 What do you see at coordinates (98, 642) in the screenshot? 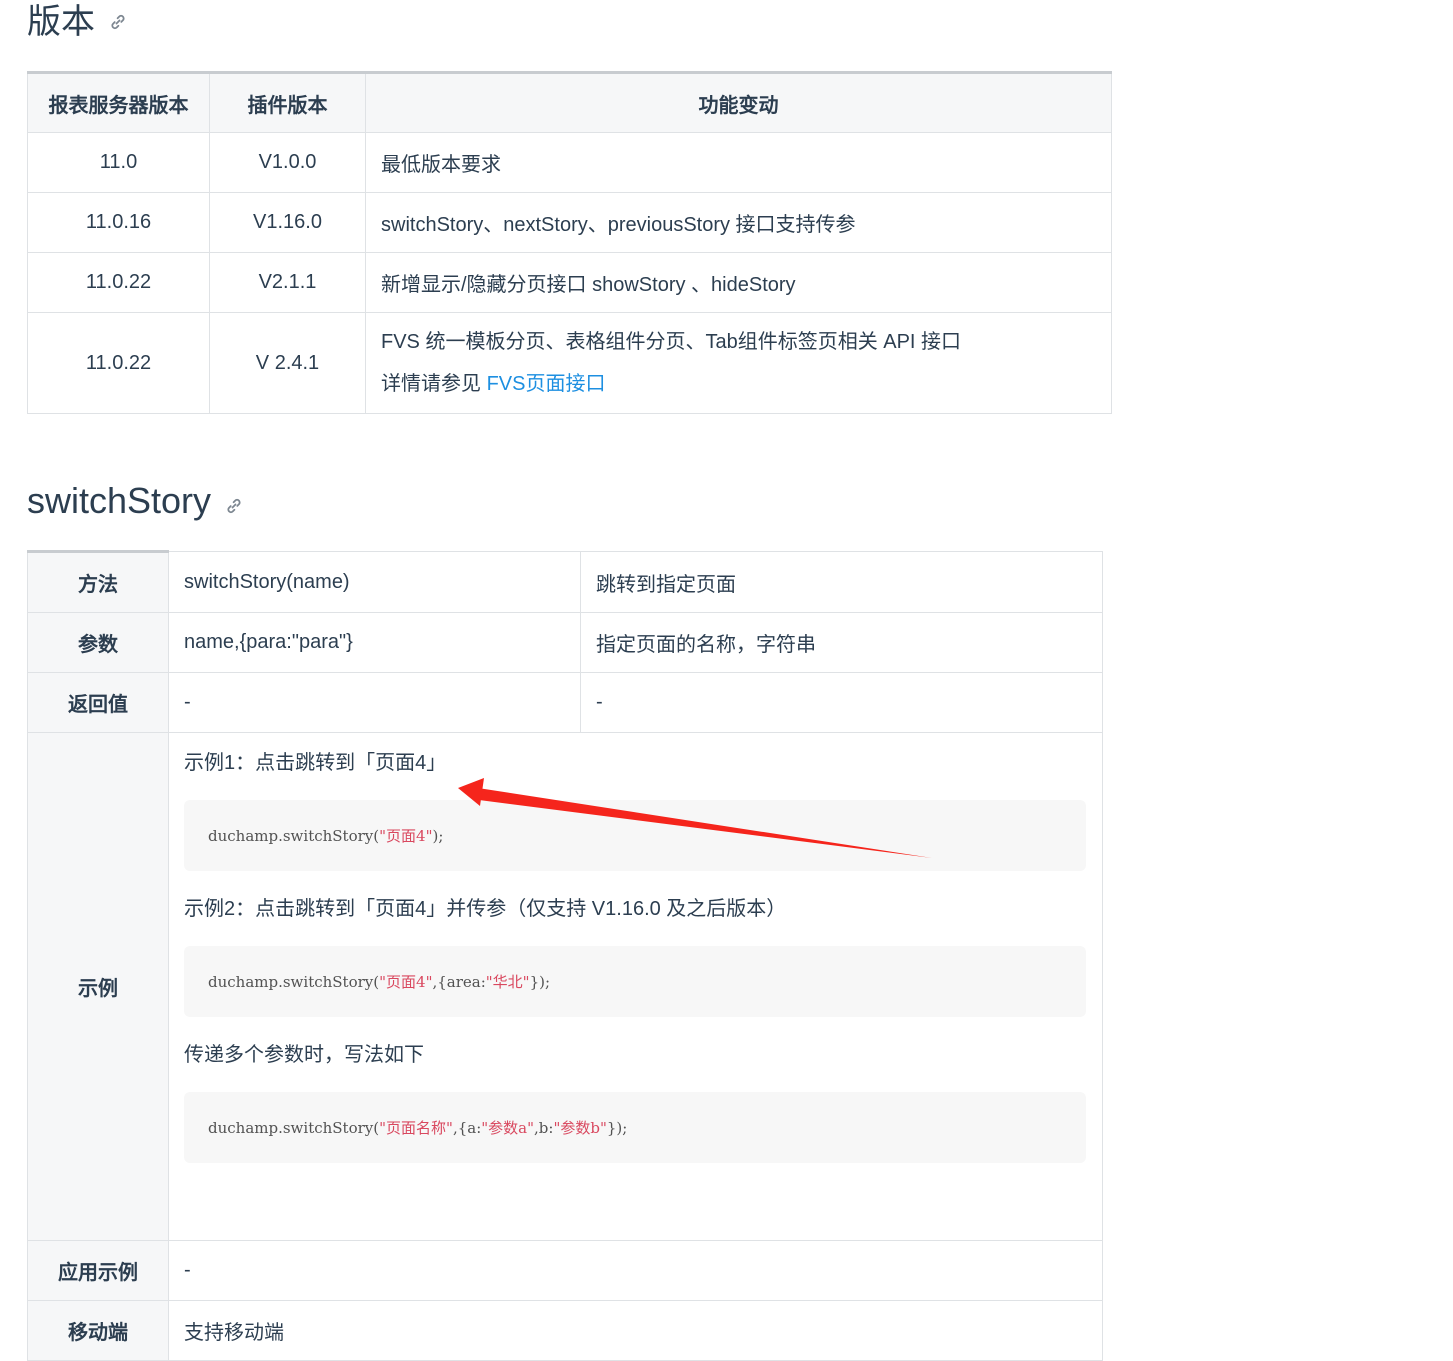
I see `params-label: 参数` at bounding box center [98, 642].